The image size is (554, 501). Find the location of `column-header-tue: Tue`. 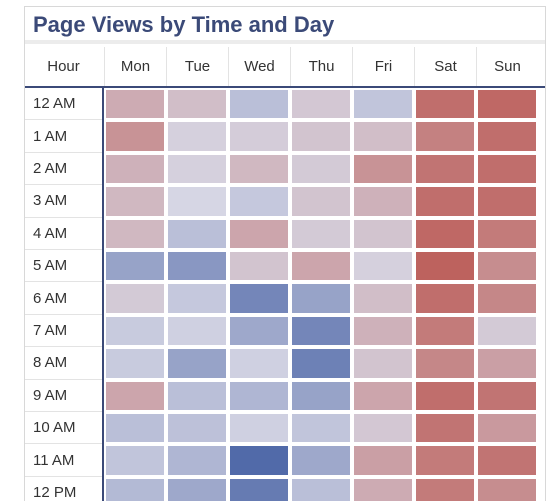

column-header-tue: Tue is located at coordinates (197, 66).